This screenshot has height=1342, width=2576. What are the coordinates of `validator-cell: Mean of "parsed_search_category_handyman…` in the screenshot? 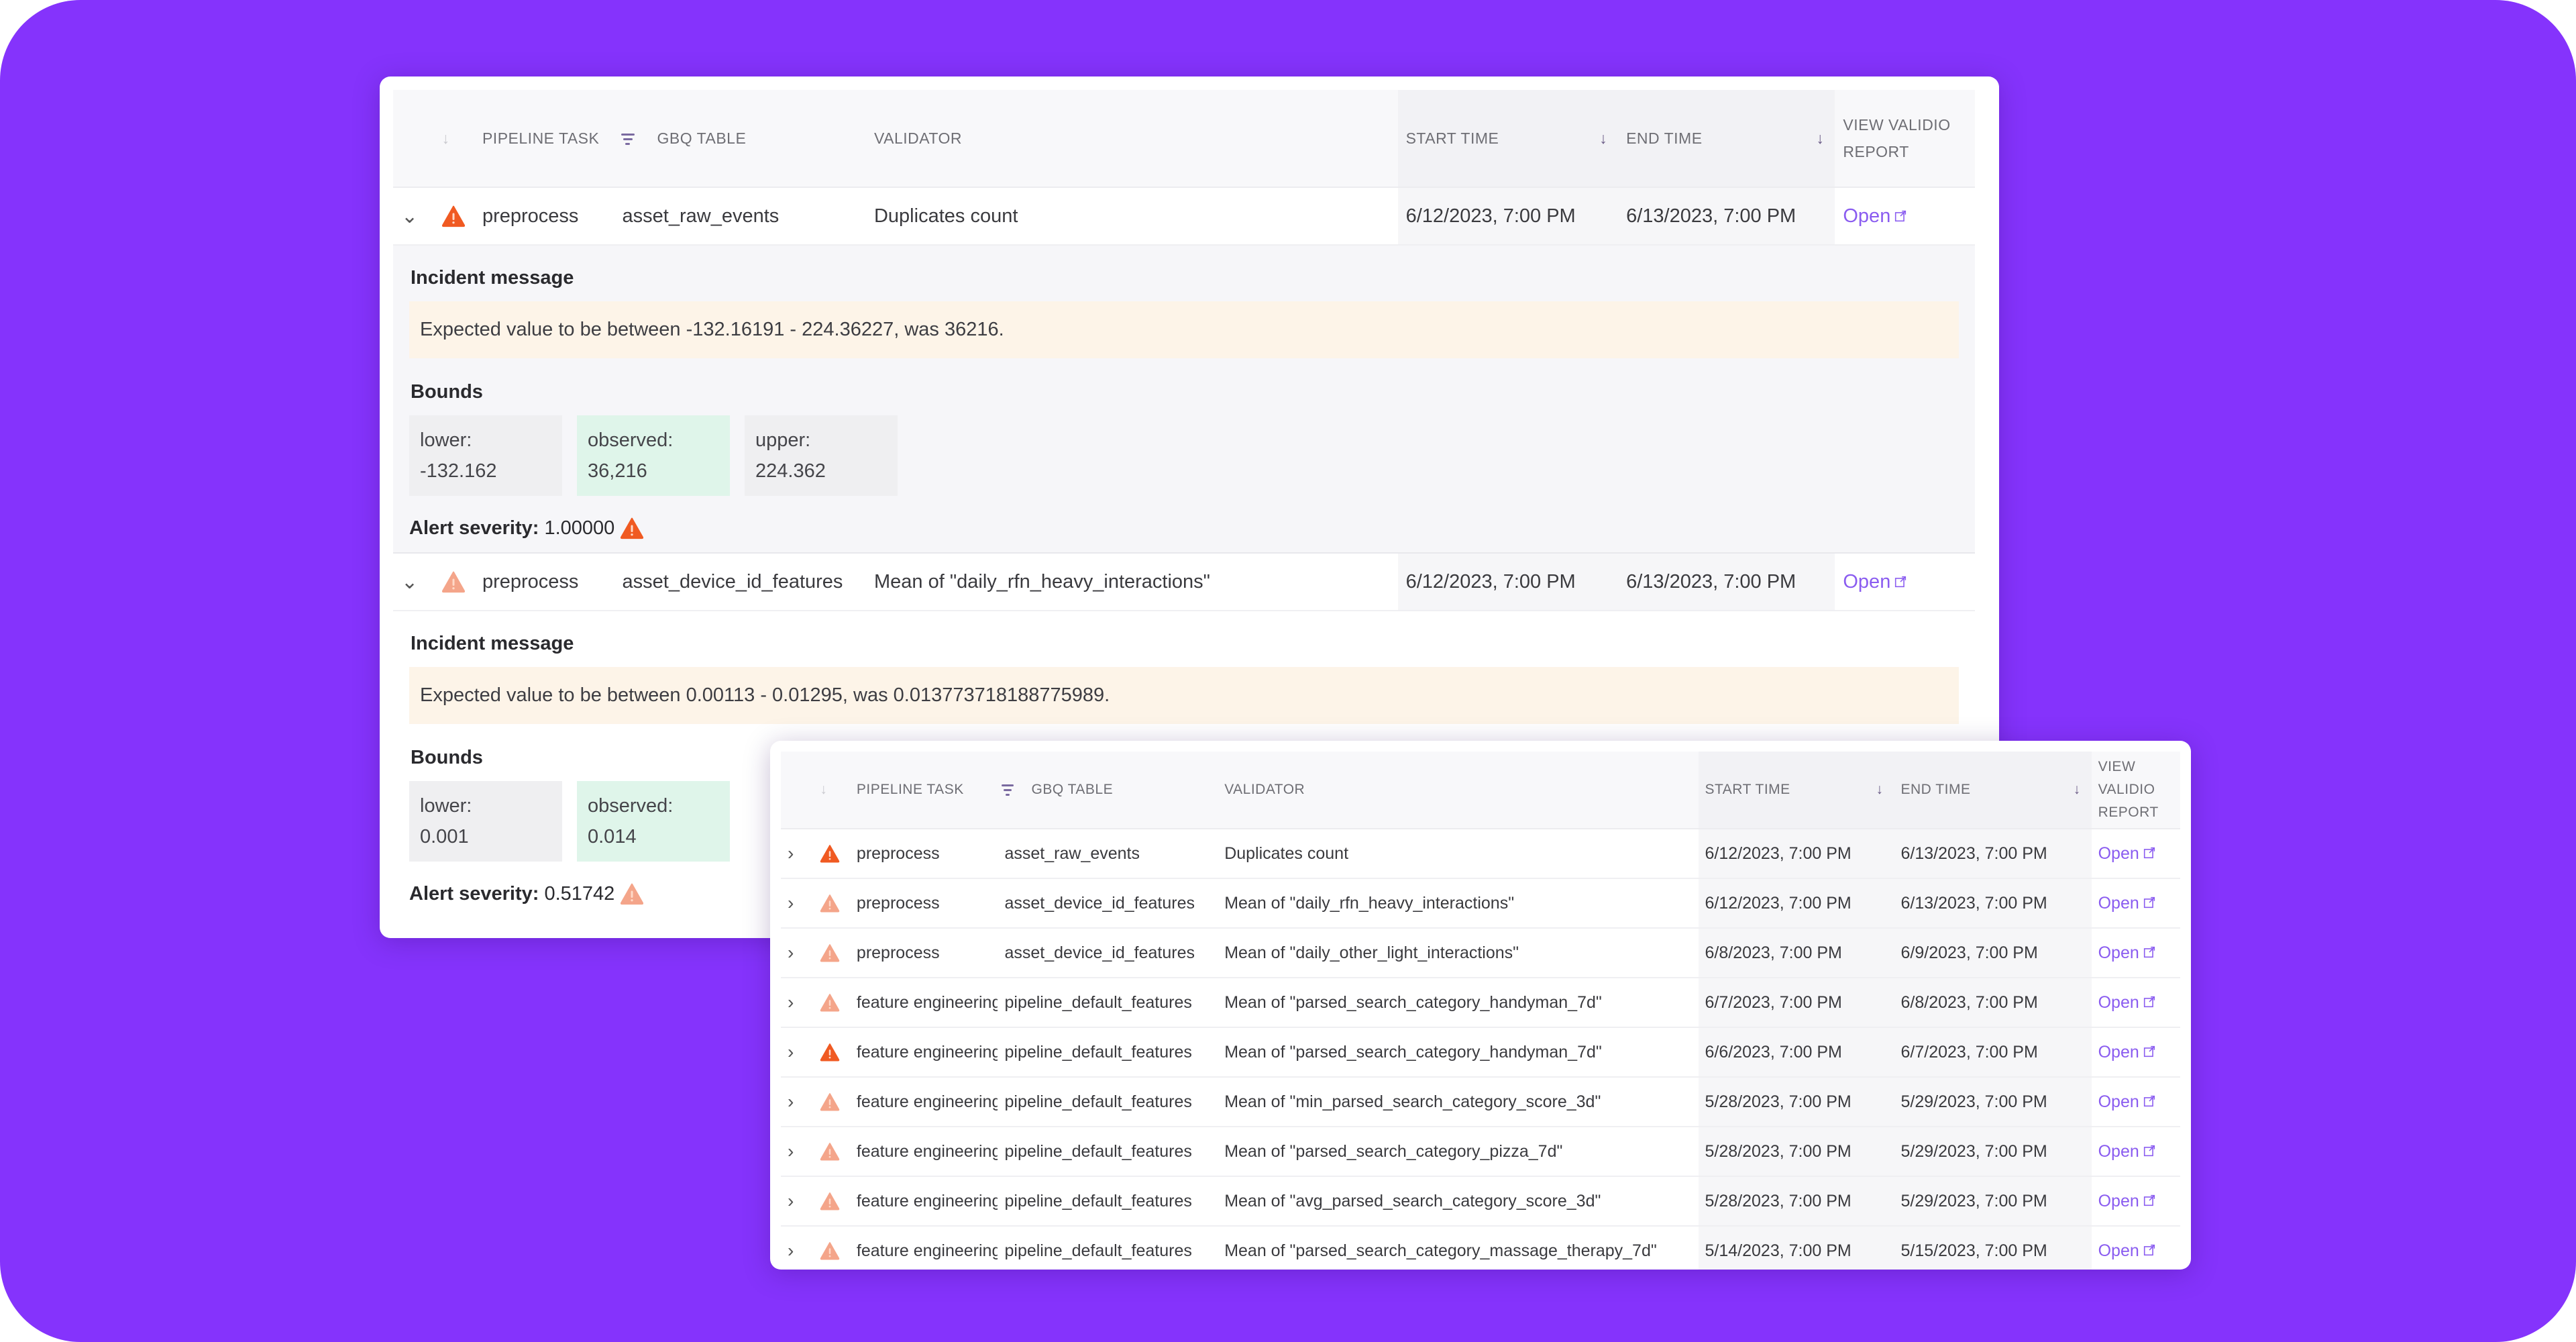 It's located at (1458, 1052).